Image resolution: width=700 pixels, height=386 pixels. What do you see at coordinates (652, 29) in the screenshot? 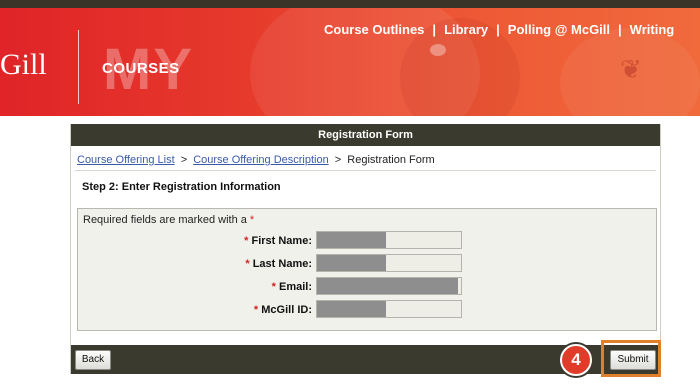
I see `nav-writing: Writing` at bounding box center [652, 29].